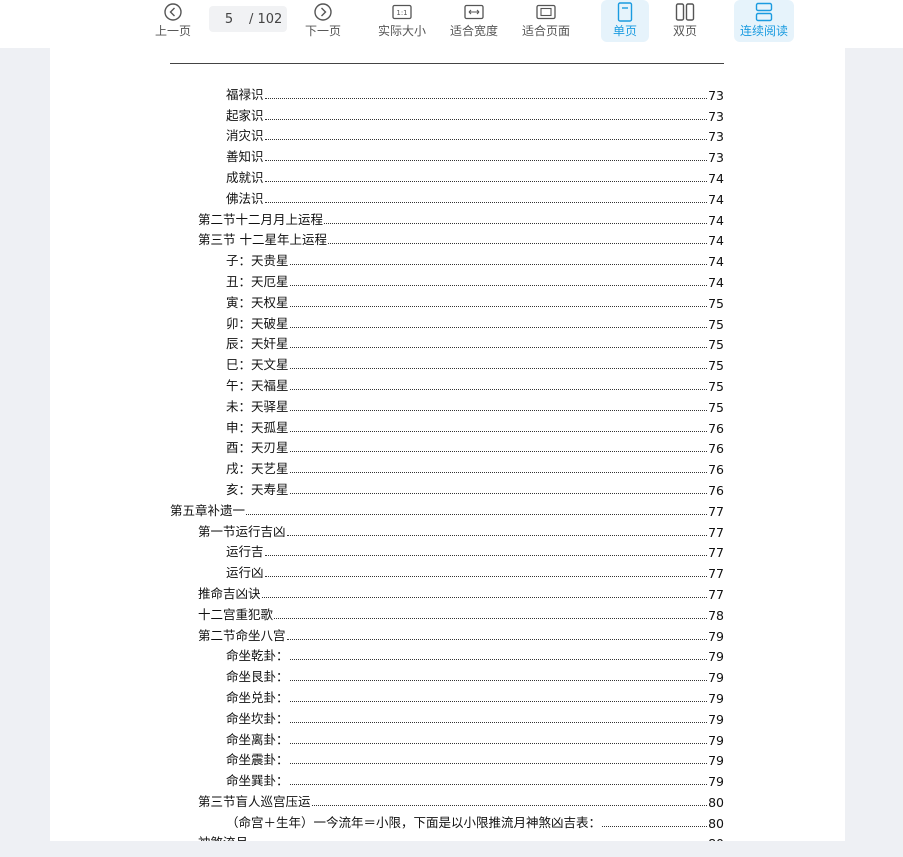 This screenshot has height=857, width=903. What do you see at coordinates (229, 19) in the screenshot?
I see `page-number-input: 5` at bounding box center [229, 19].